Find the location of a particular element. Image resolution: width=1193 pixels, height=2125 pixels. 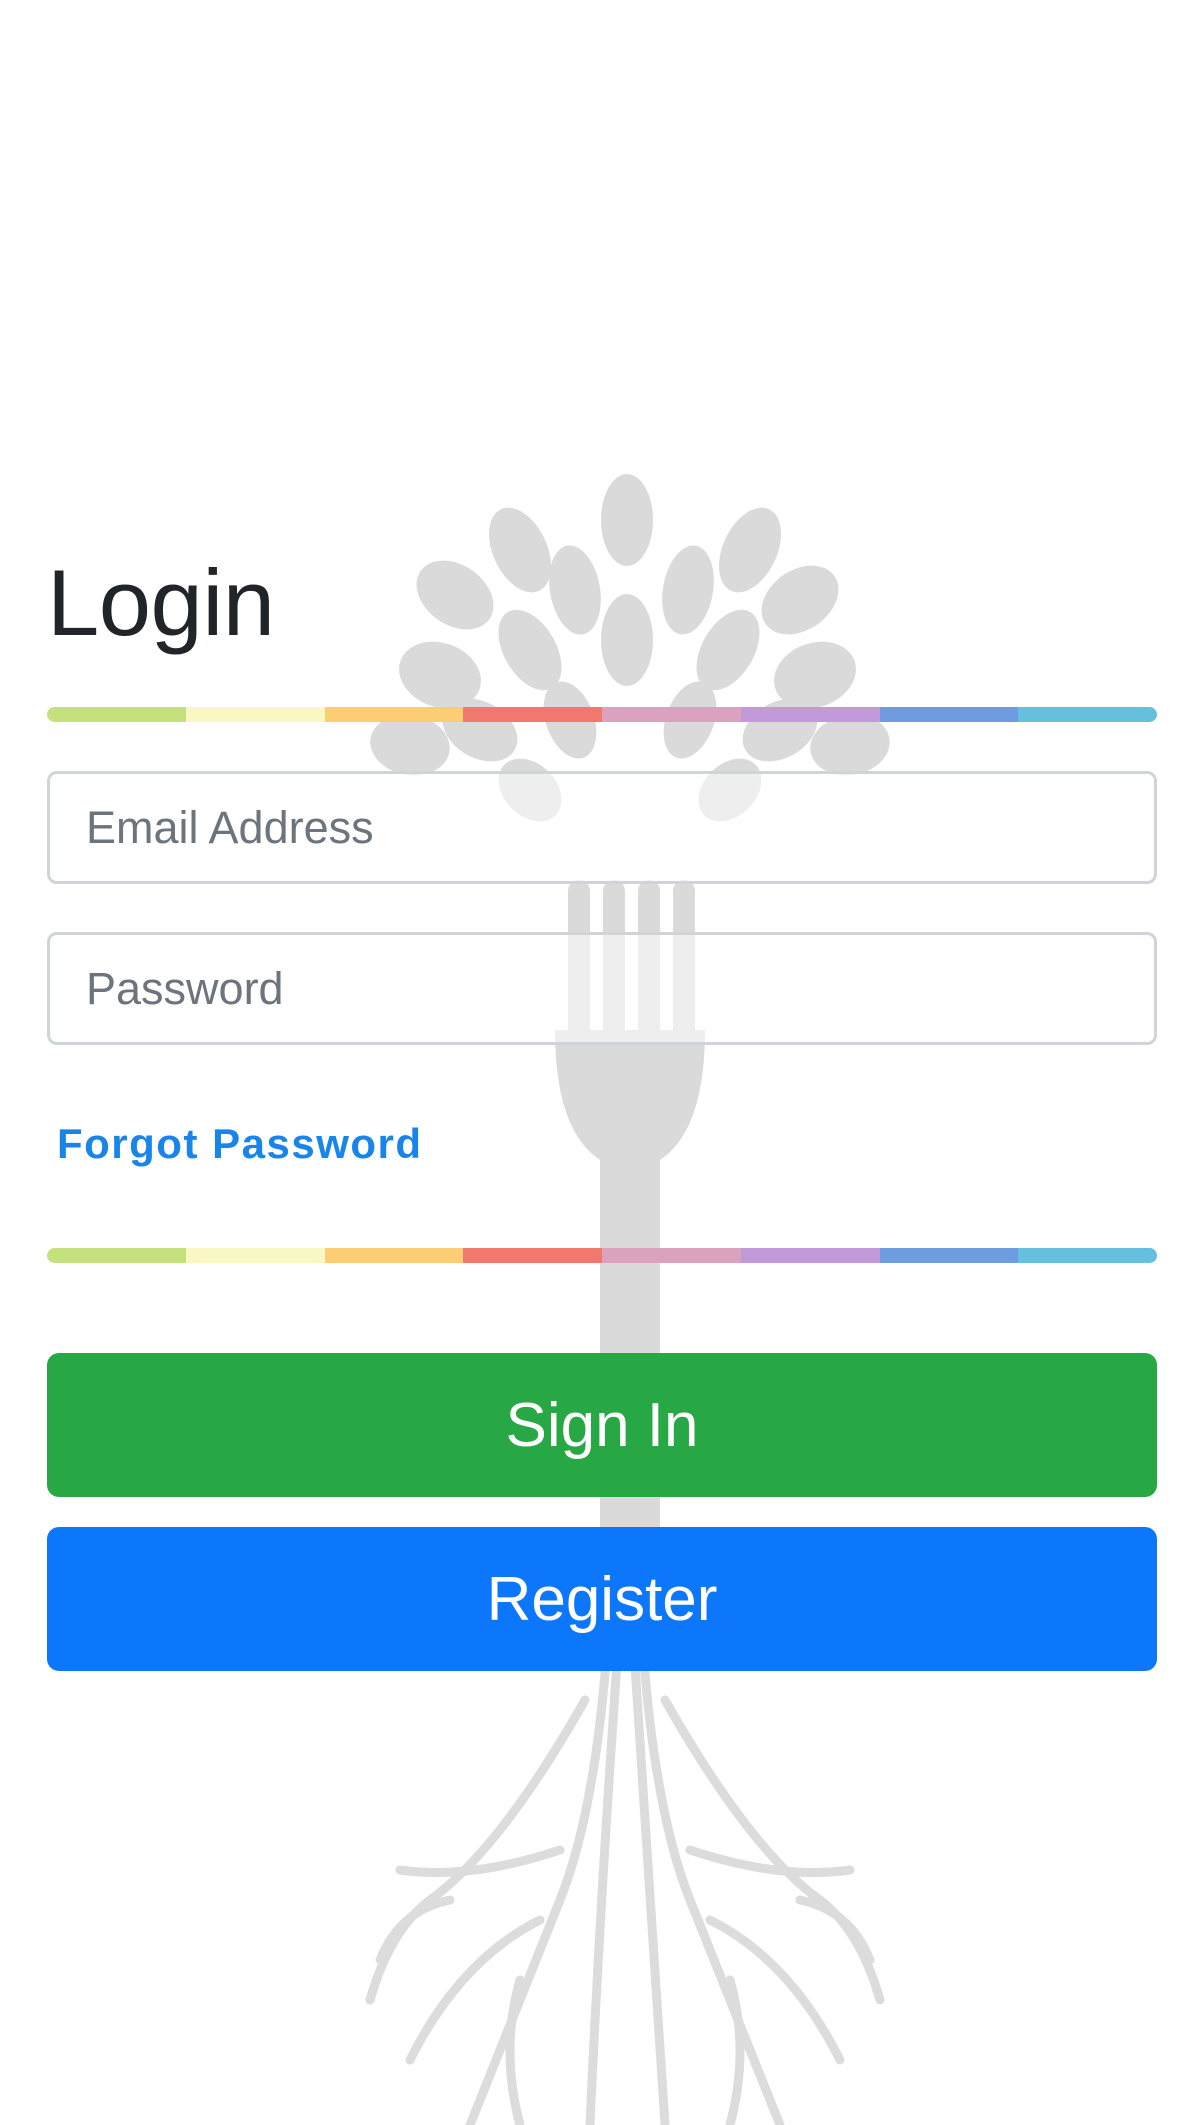

email-field is located at coordinates (602, 827).